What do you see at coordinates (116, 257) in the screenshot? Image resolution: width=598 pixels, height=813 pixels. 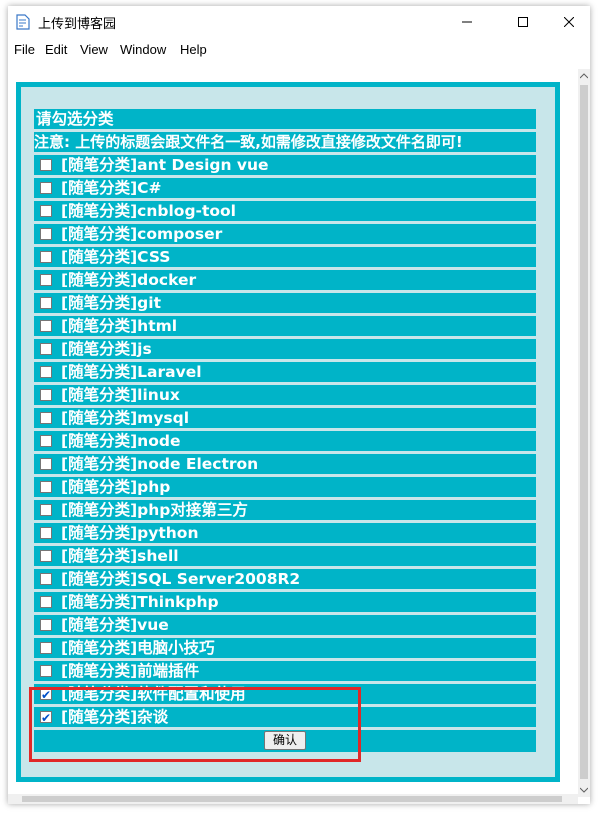 I see `category-label: [随笔分类]CSS` at bounding box center [116, 257].